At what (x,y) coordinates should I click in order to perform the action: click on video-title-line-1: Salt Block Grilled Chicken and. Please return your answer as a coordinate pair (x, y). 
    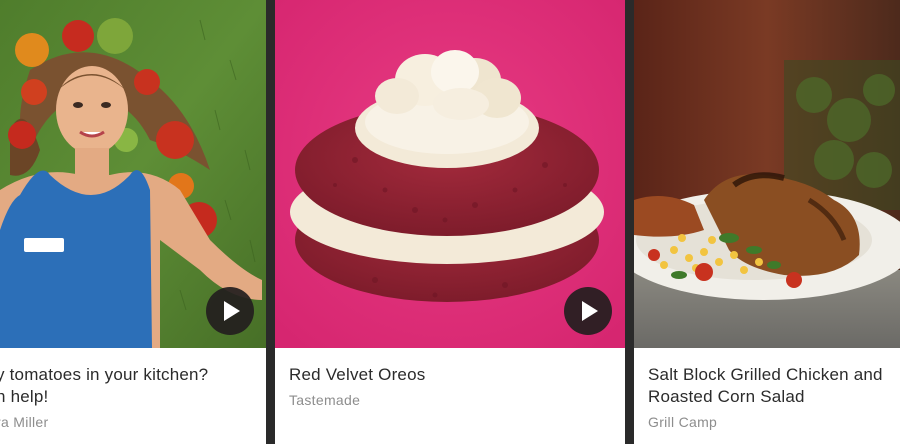
    Looking at the image, I should click on (765, 374).